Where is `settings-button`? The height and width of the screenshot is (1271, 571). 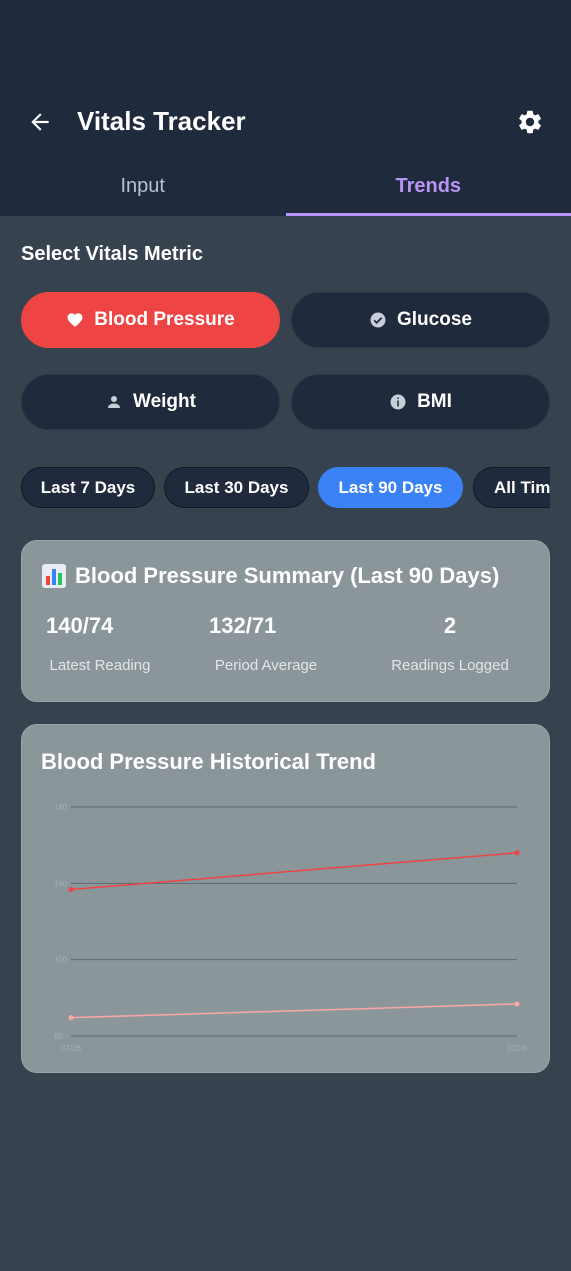
settings-button is located at coordinates (530, 122).